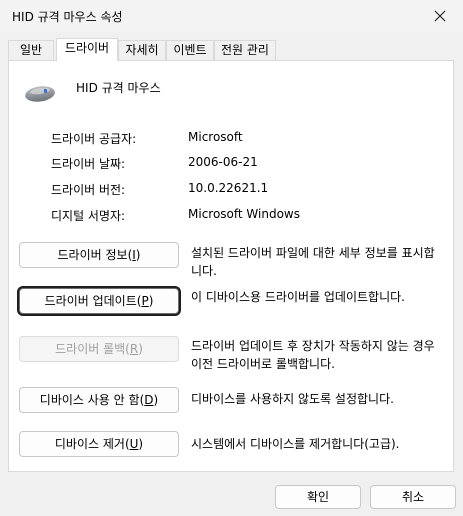  What do you see at coordinates (145, 301) in the screenshot?
I see `mnemonic: P` at bounding box center [145, 301].